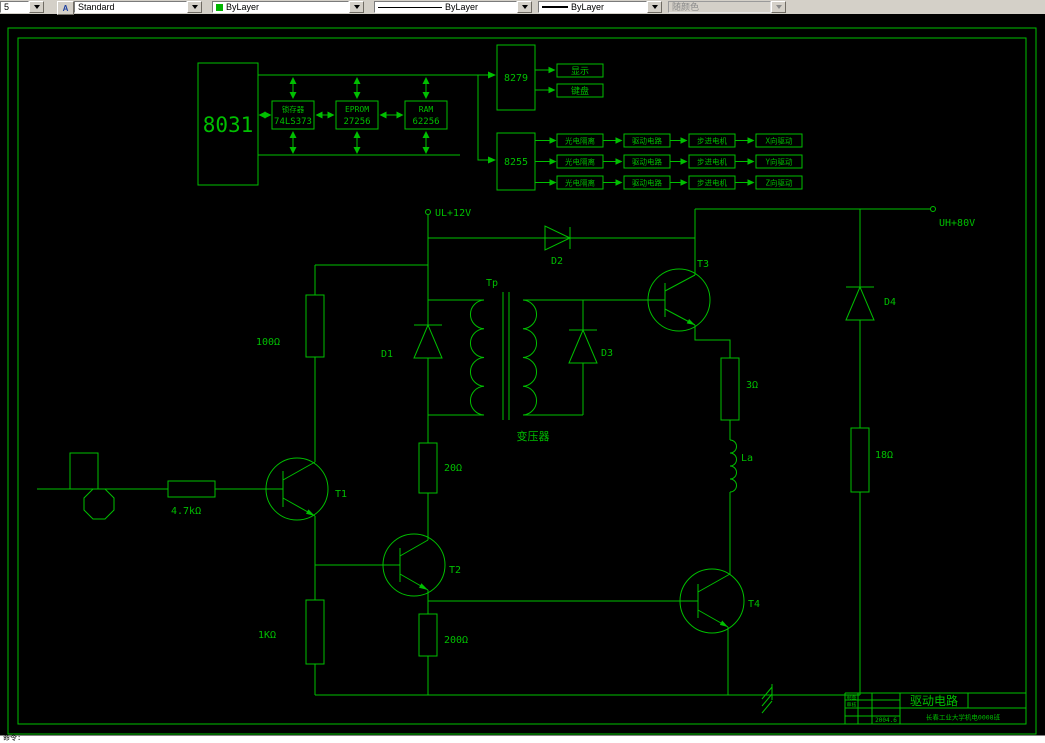 The width and height of the screenshot is (1045, 743). What do you see at coordinates (425, 122) in the screenshot?
I see `ram-label-2: 62256` at bounding box center [425, 122].